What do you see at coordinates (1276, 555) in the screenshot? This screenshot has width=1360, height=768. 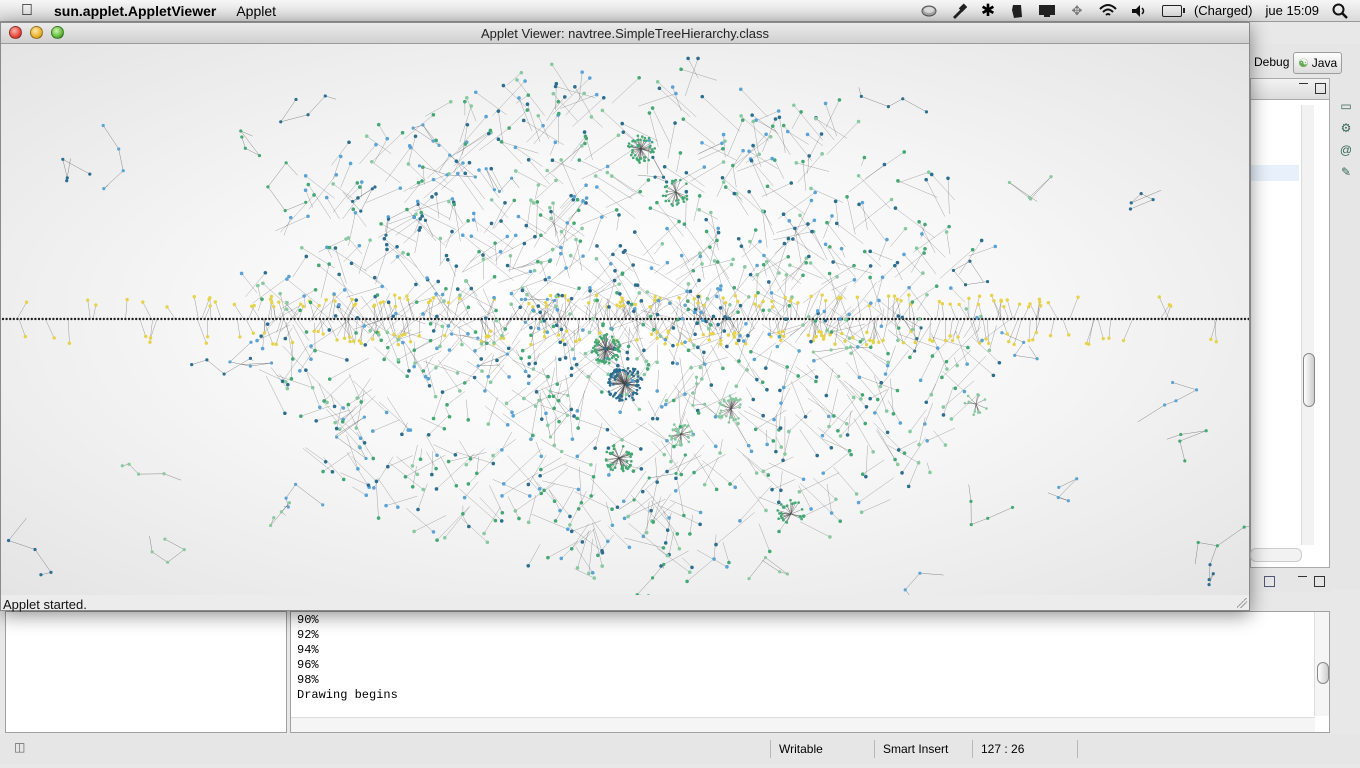 I see `editor-horizontal-scrollbar` at bounding box center [1276, 555].